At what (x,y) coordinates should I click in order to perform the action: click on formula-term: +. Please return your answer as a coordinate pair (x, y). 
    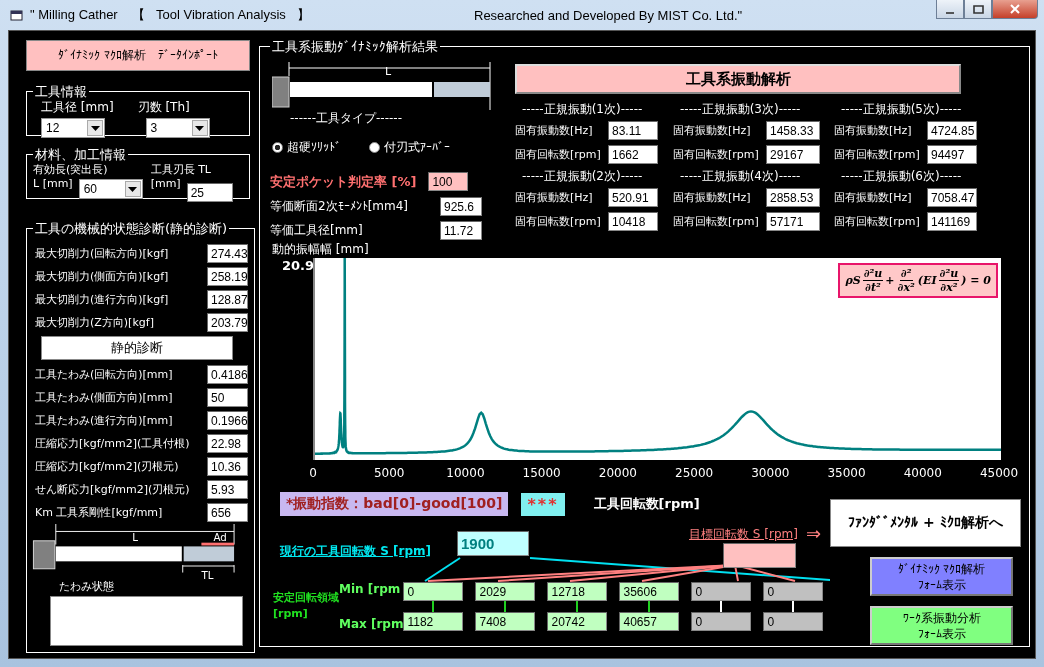
    Looking at the image, I should click on (890, 280).